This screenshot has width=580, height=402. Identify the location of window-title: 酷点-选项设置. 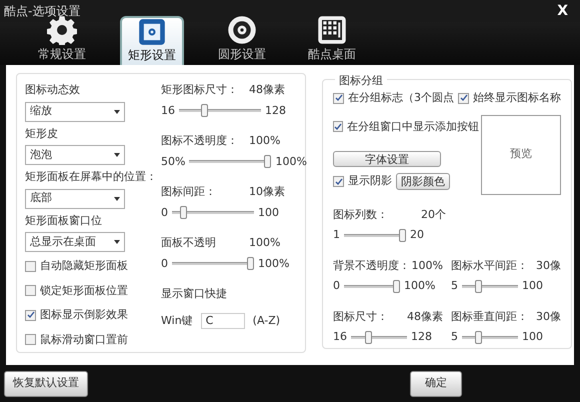
(42, 11).